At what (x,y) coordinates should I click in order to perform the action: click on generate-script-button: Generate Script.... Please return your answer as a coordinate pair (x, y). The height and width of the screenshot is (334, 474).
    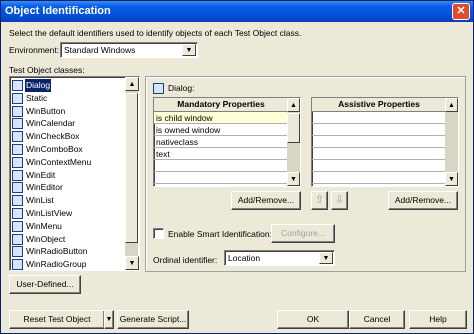
    Looking at the image, I should click on (153, 319).